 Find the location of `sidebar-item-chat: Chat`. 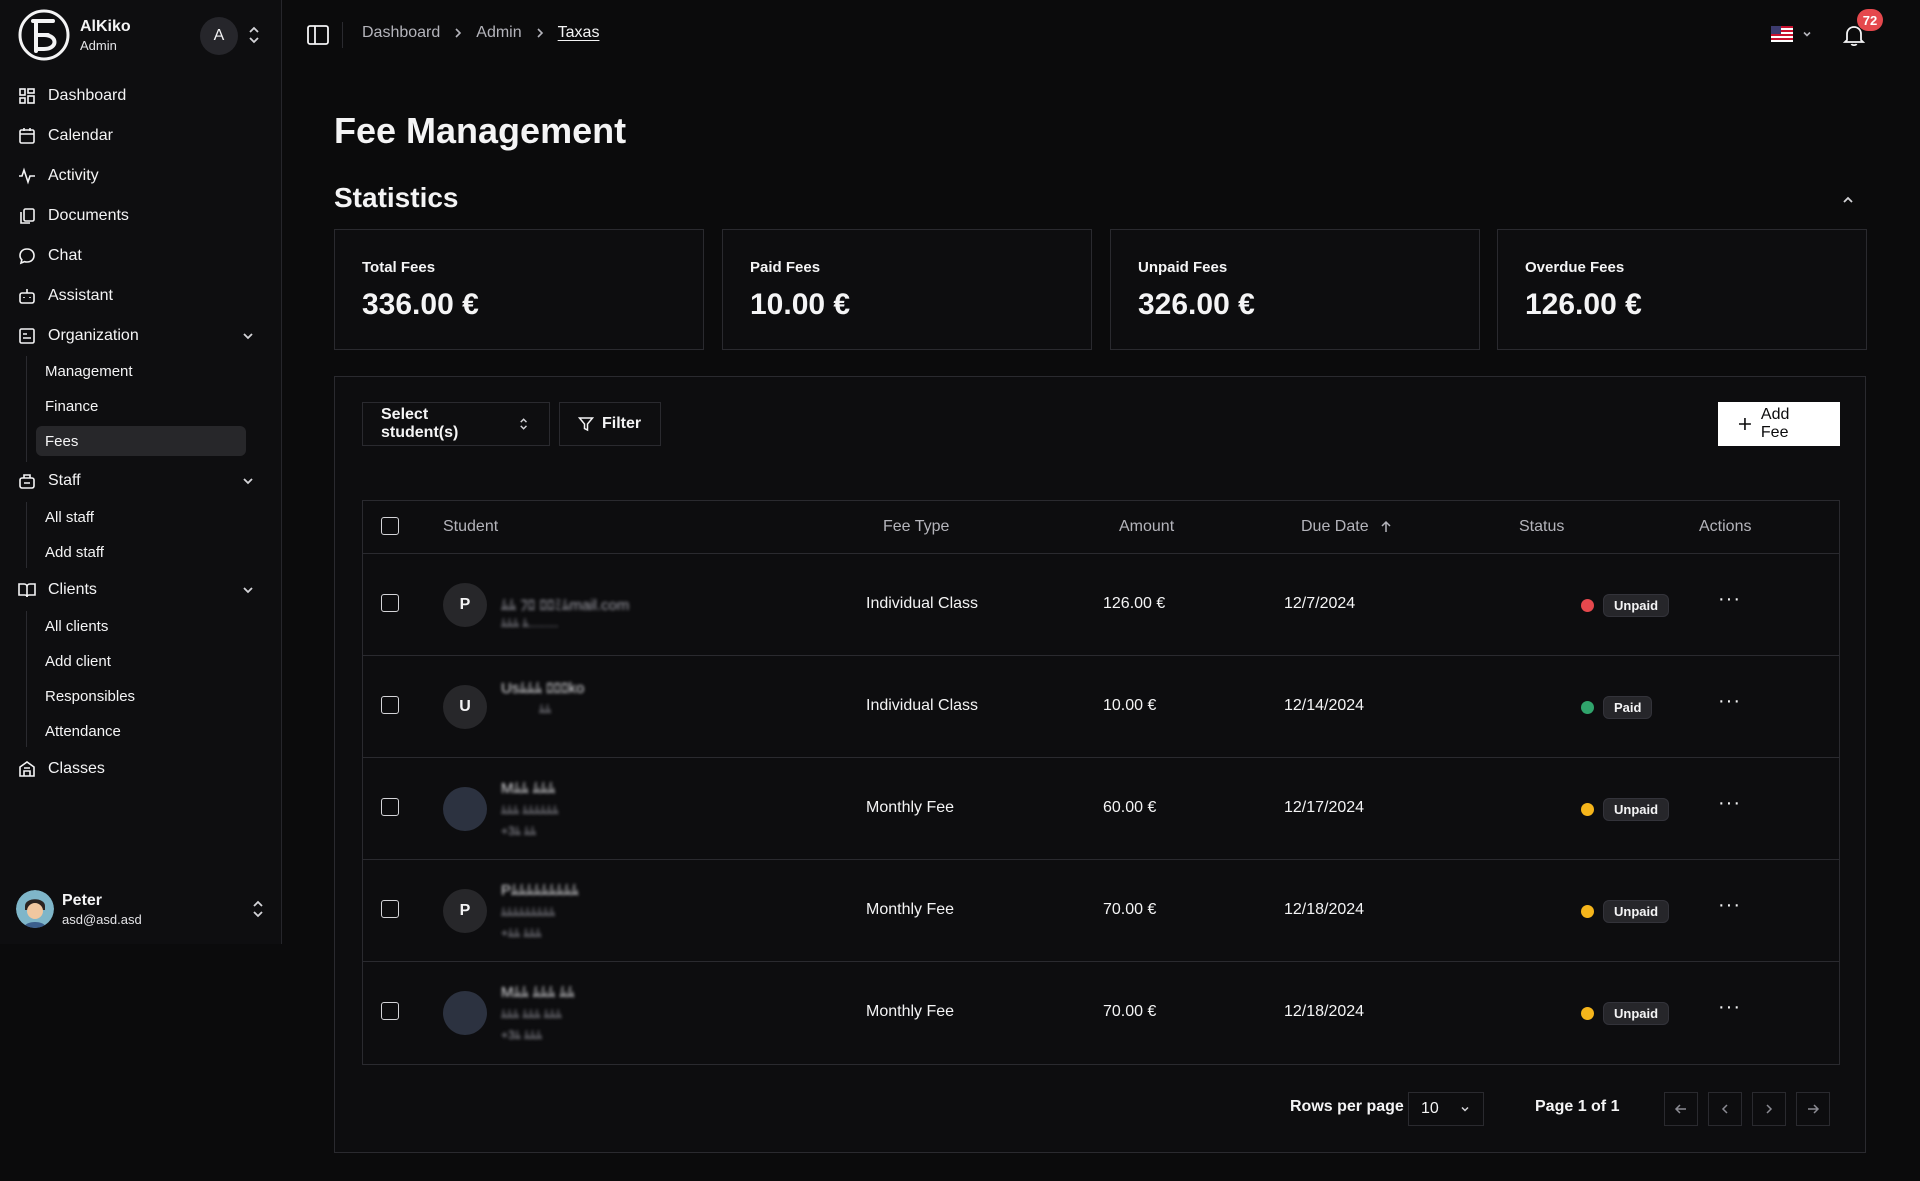

sidebar-item-chat: Chat is located at coordinates (137, 256).